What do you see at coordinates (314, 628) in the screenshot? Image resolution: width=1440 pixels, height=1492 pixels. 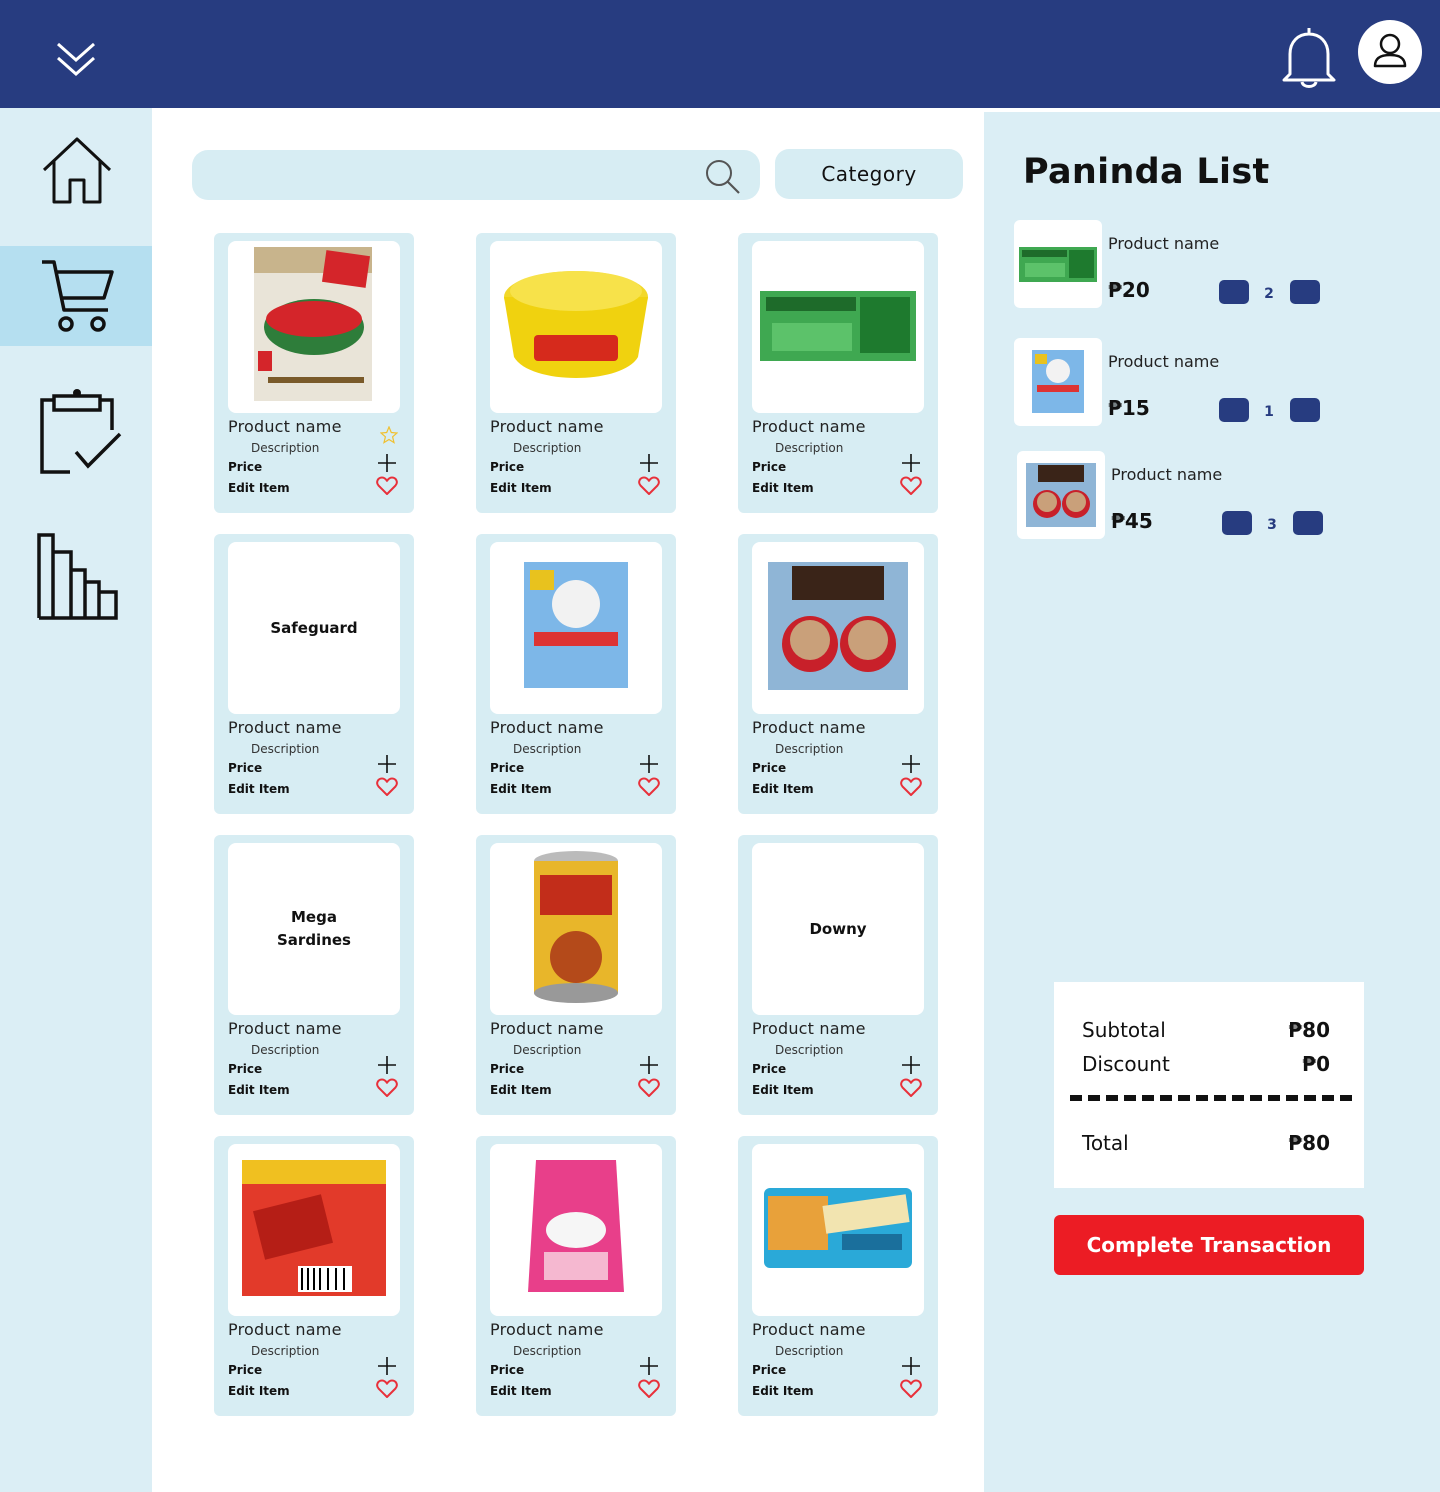 I see `product-image-frame: Safeguard` at bounding box center [314, 628].